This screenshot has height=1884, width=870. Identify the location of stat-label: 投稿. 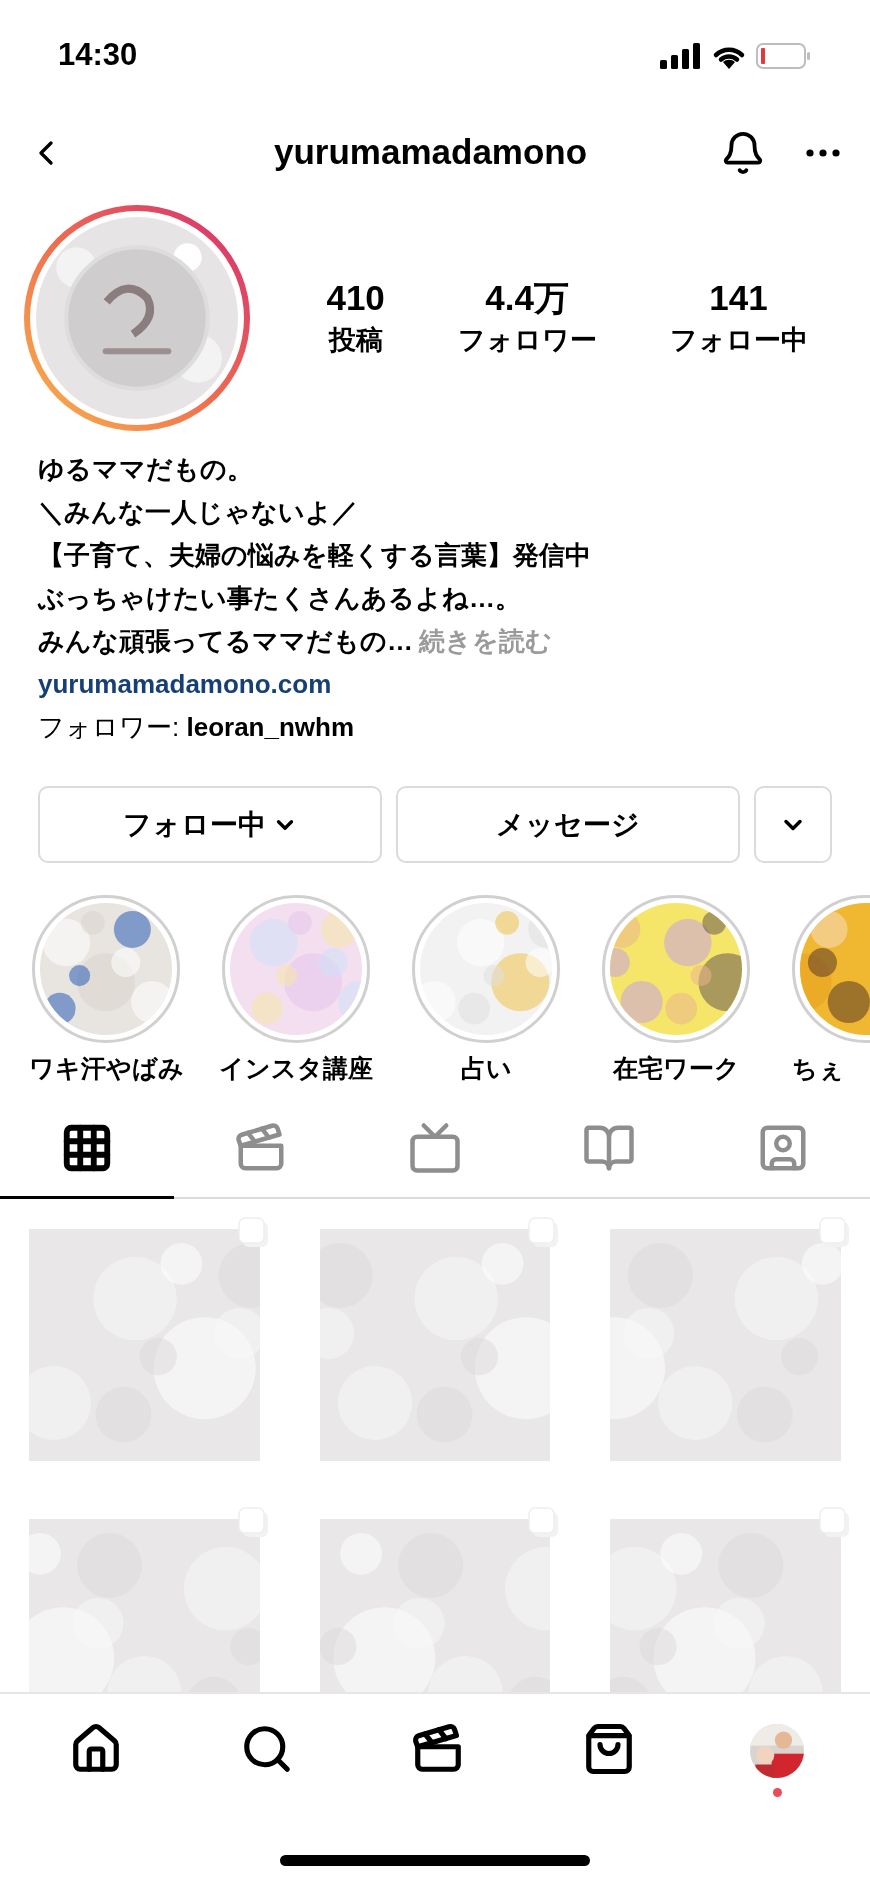
(355, 340).